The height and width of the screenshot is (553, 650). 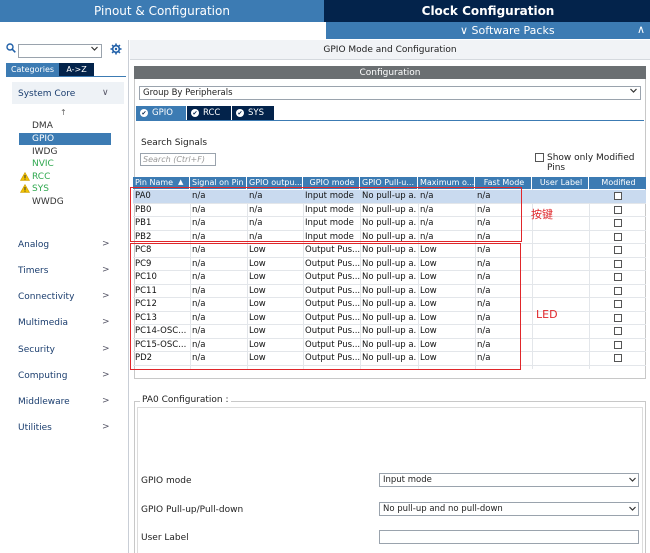 What do you see at coordinates (390, 72) in the screenshot?
I see `configuration-header: Configuration` at bounding box center [390, 72].